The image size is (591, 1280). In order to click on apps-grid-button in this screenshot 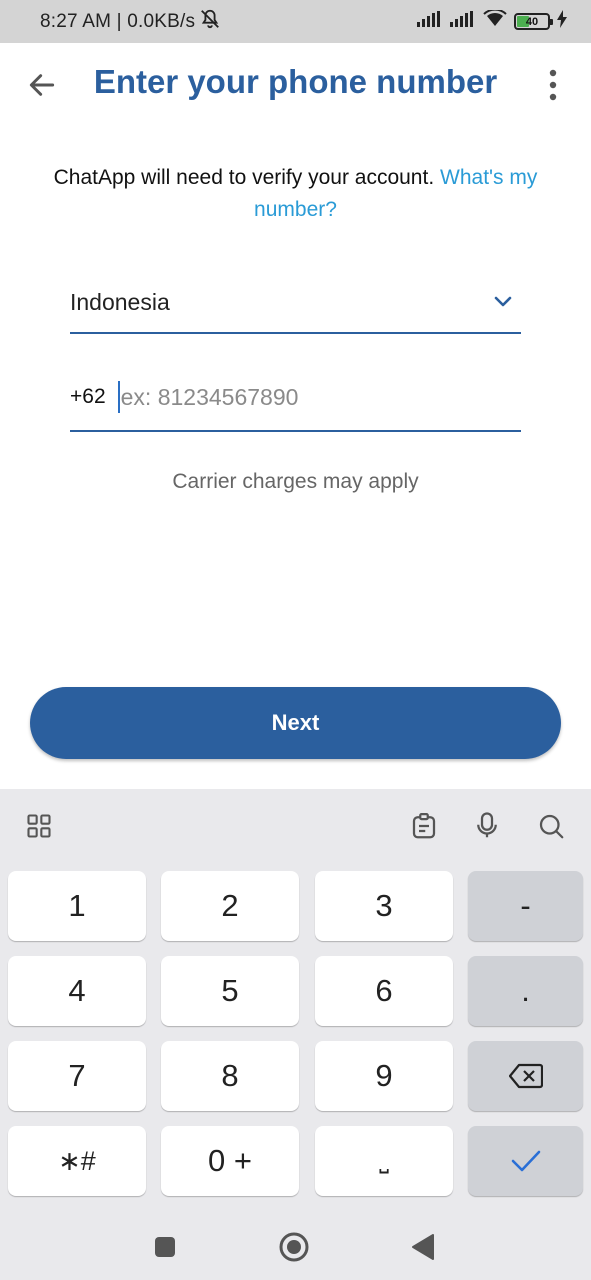, I will do `click(39, 826)`.